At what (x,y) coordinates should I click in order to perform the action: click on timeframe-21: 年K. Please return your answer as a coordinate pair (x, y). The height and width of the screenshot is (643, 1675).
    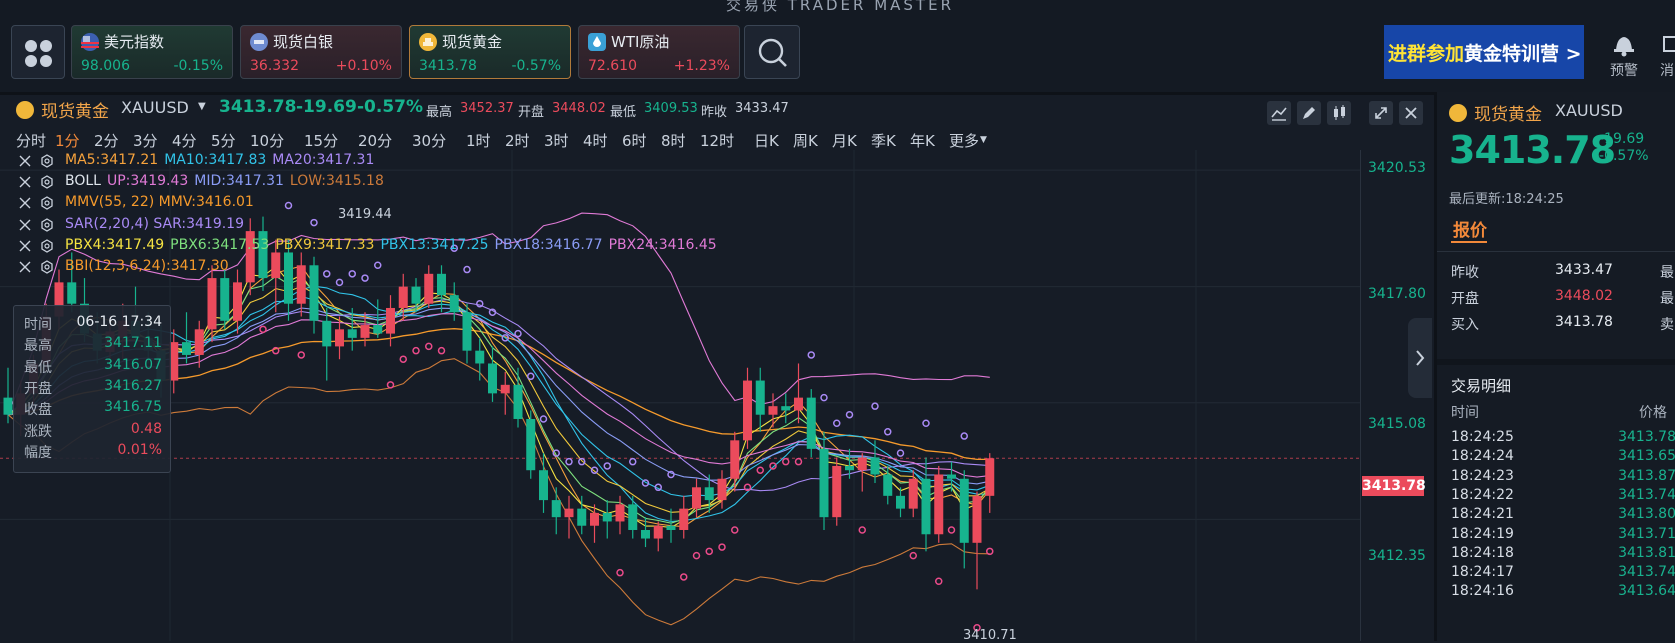
    Looking at the image, I should click on (922, 140).